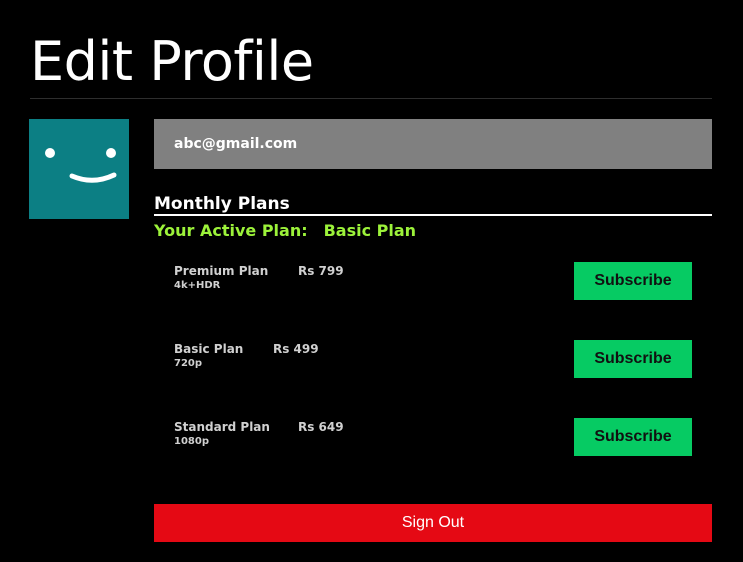  What do you see at coordinates (321, 427) in the screenshot?
I see `plan-price: Rs 649` at bounding box center [321, 427].